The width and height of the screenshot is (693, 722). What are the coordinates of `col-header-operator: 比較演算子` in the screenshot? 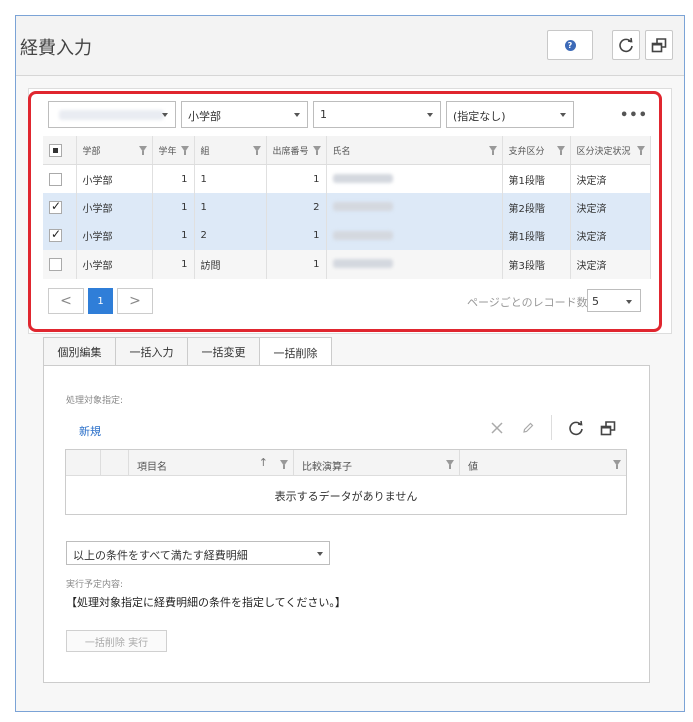 It's located at (377, 463).